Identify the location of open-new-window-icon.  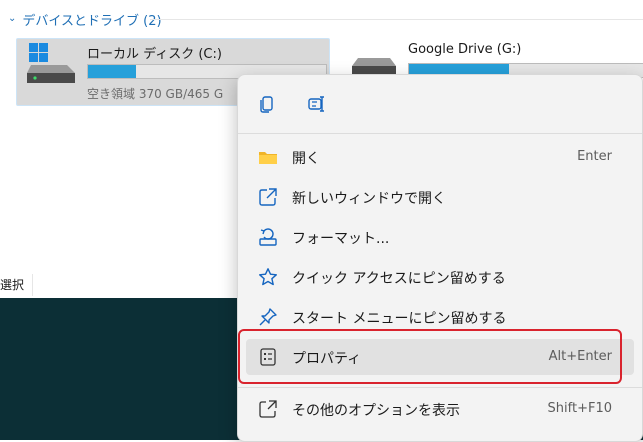
(268, 197).